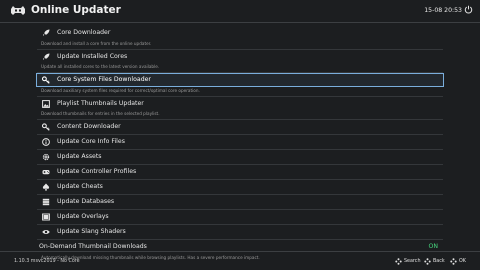 The width and height of the screenshot is (480, 270). Describe the element at coordinates (91, 141) in the screenshot. I see `menu-item-label: Update Core Info Files` at that location.